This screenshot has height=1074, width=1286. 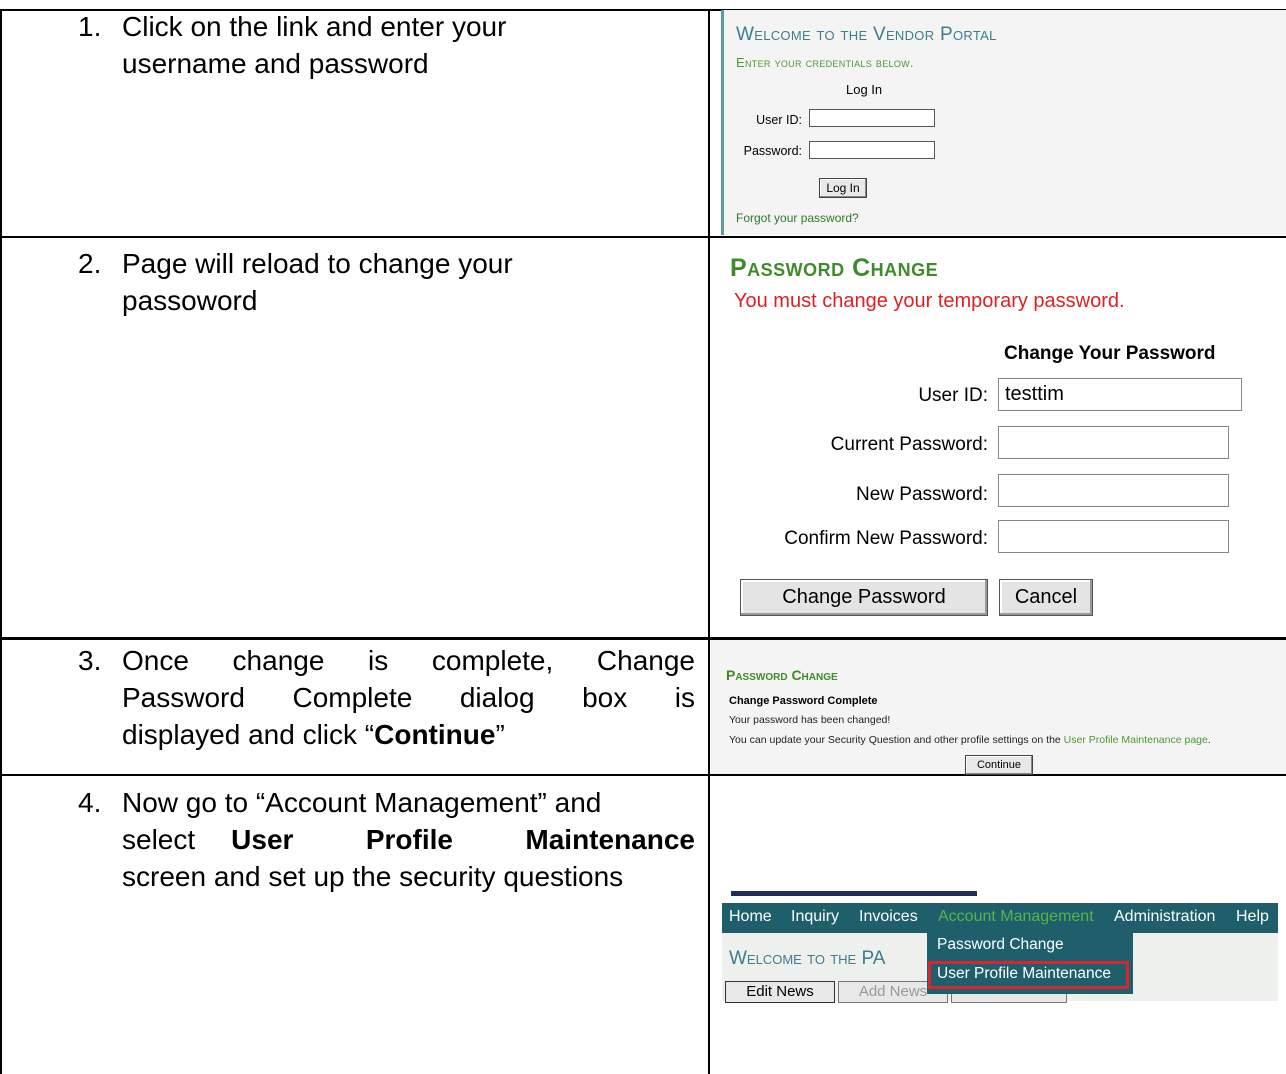 What do you see at coordinates (854, 893) in the screenshot?
I see `header-accent-bar` at bounding box center [854, 893].